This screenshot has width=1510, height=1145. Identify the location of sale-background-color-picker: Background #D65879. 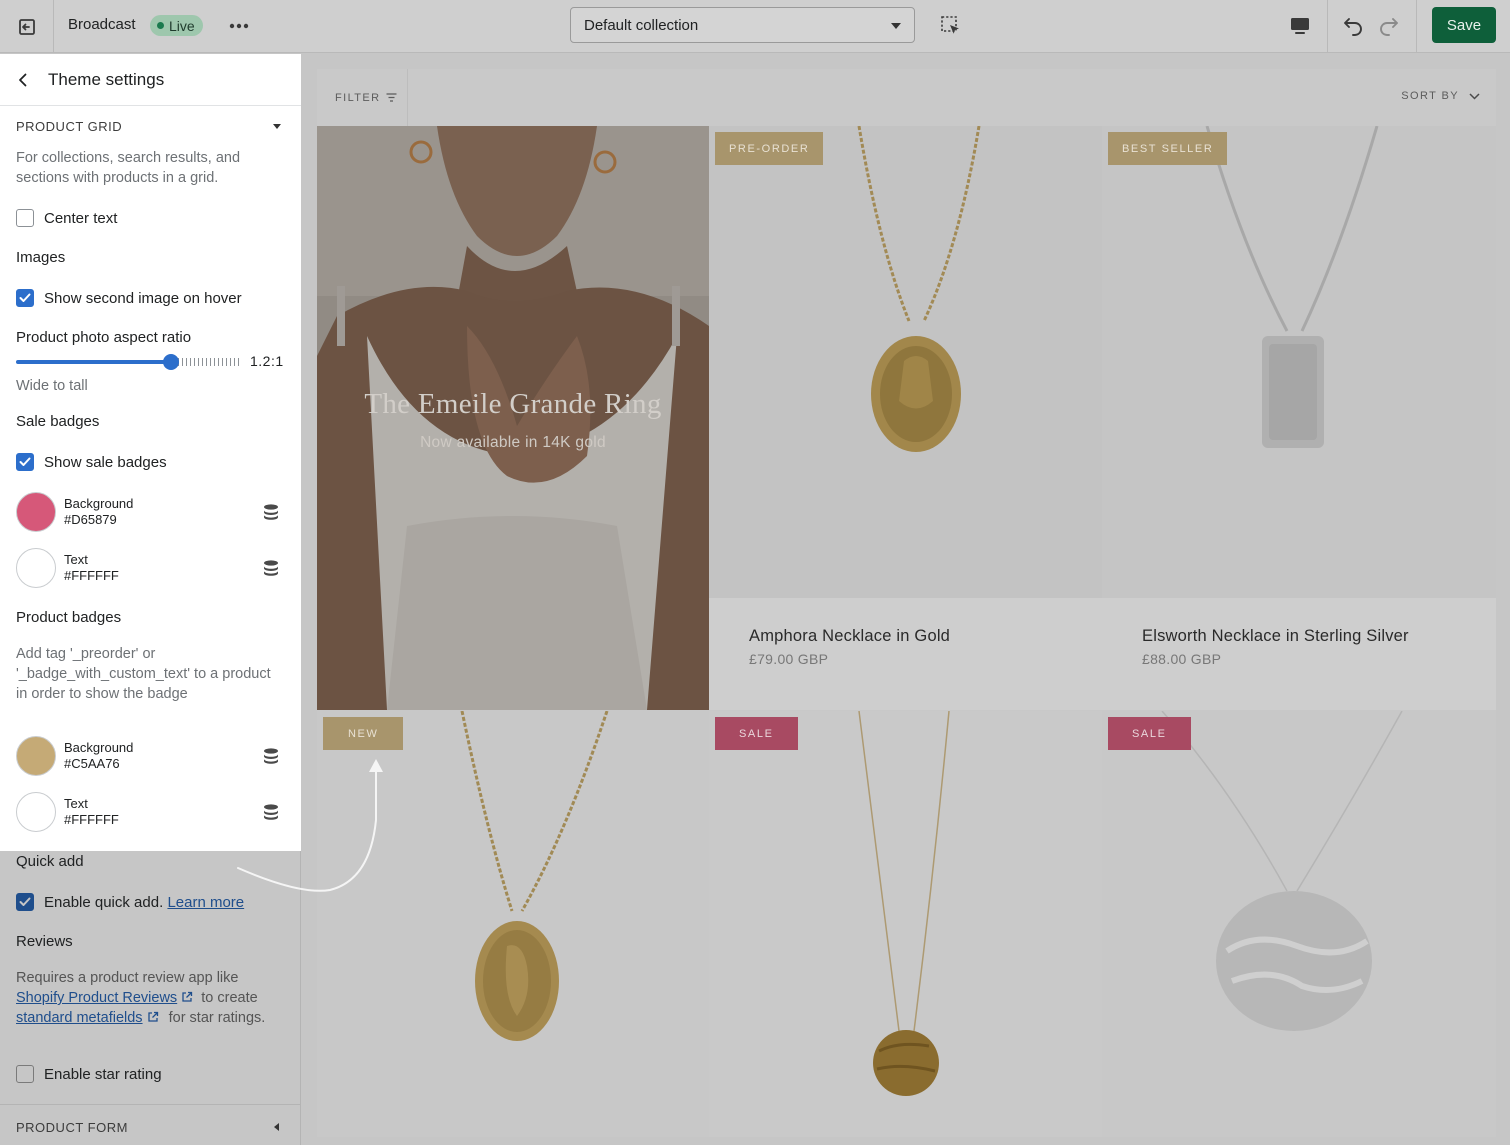
(150, 512).